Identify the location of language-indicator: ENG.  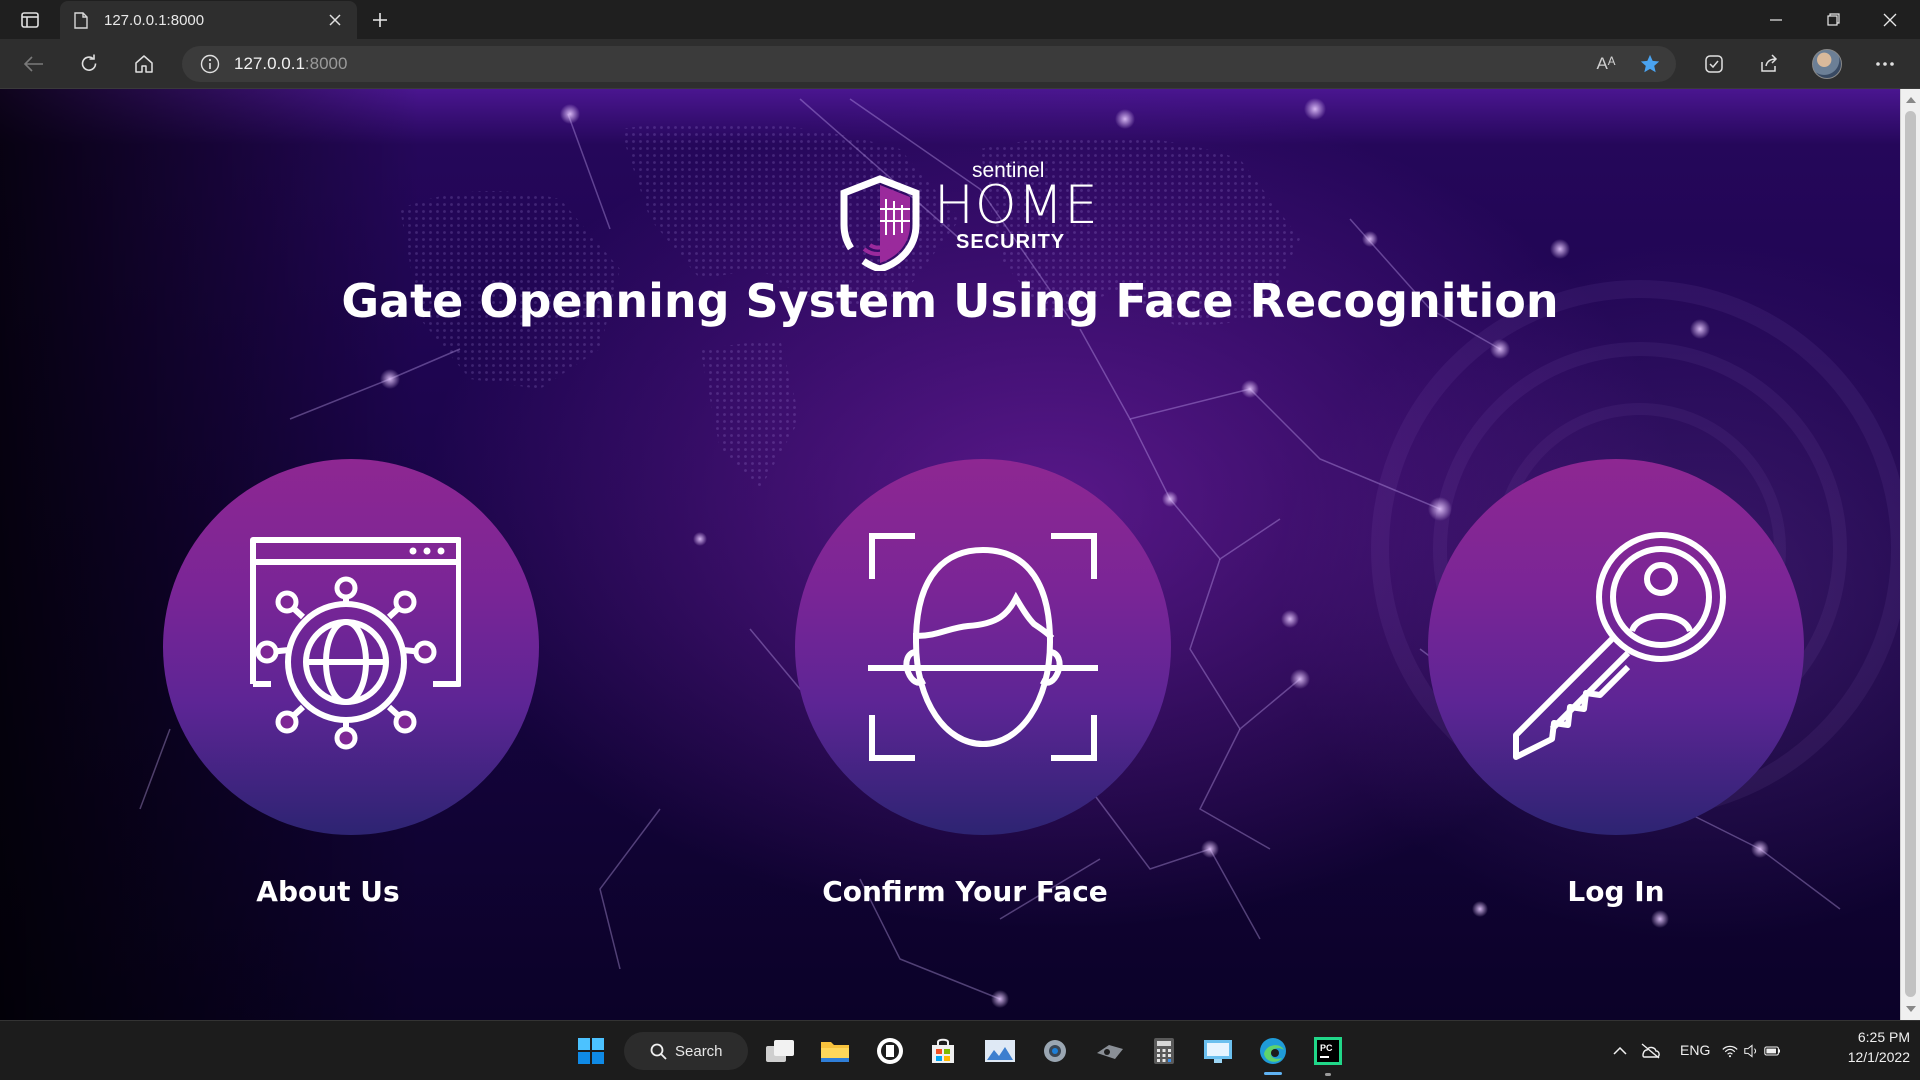
(1695, 1050).